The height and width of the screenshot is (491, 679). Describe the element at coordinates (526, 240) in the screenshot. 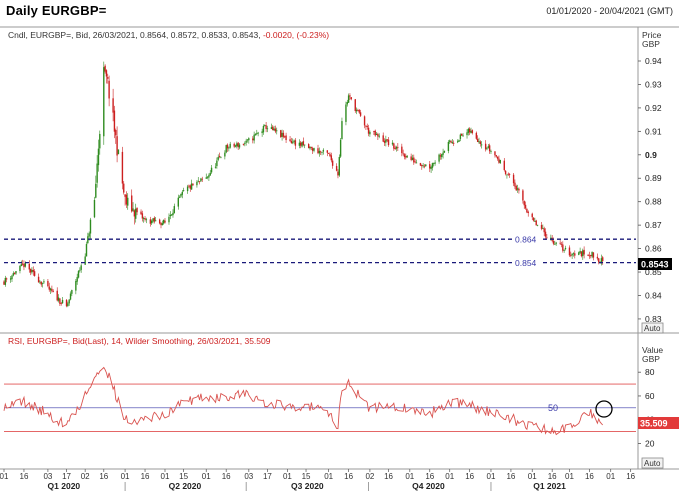

I see `level-label: 0.864` at that location.